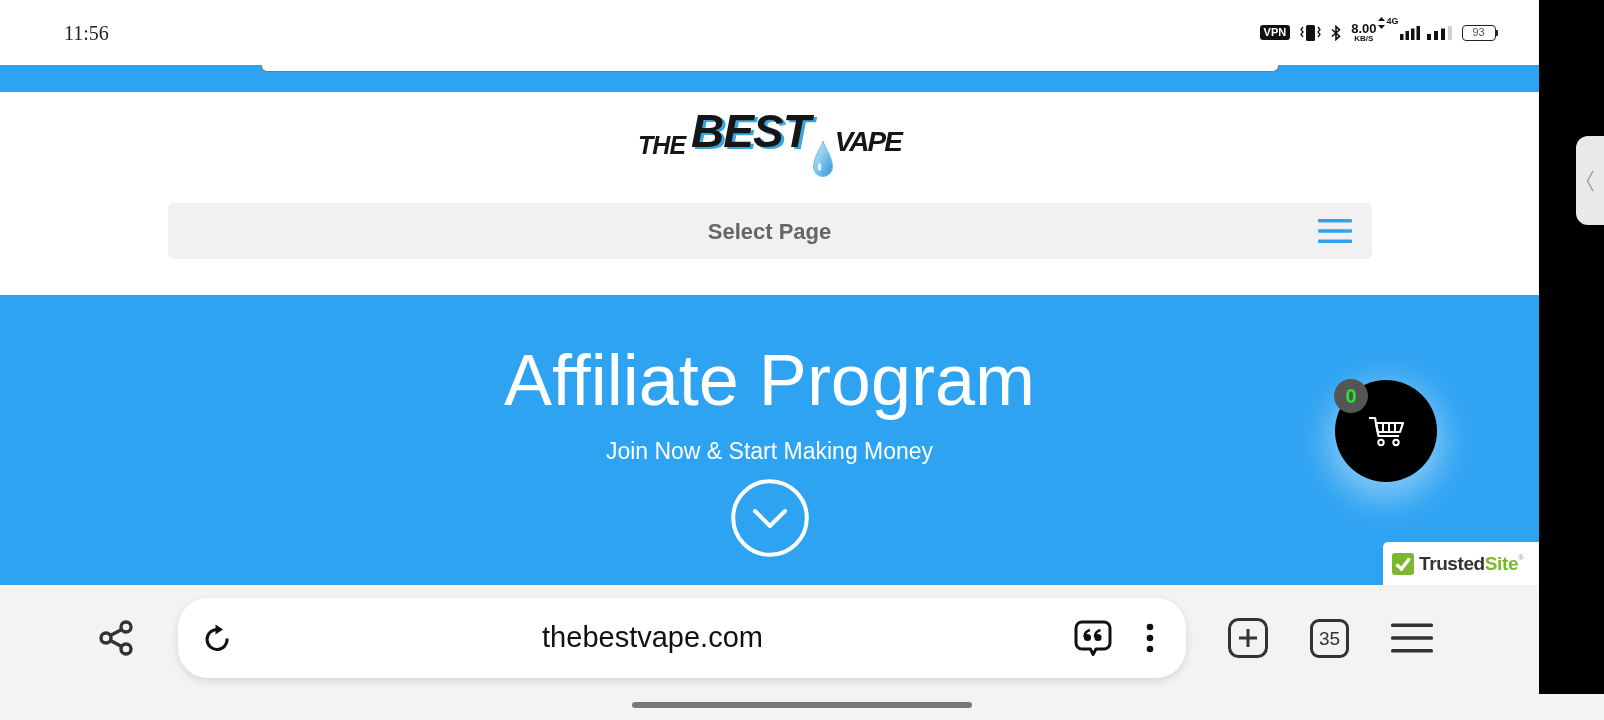 This screenshot has height=720, width=1604. Describe the element at coordinates (1392, 21) in the screenshot. I see `network-type: 4G` at that location.